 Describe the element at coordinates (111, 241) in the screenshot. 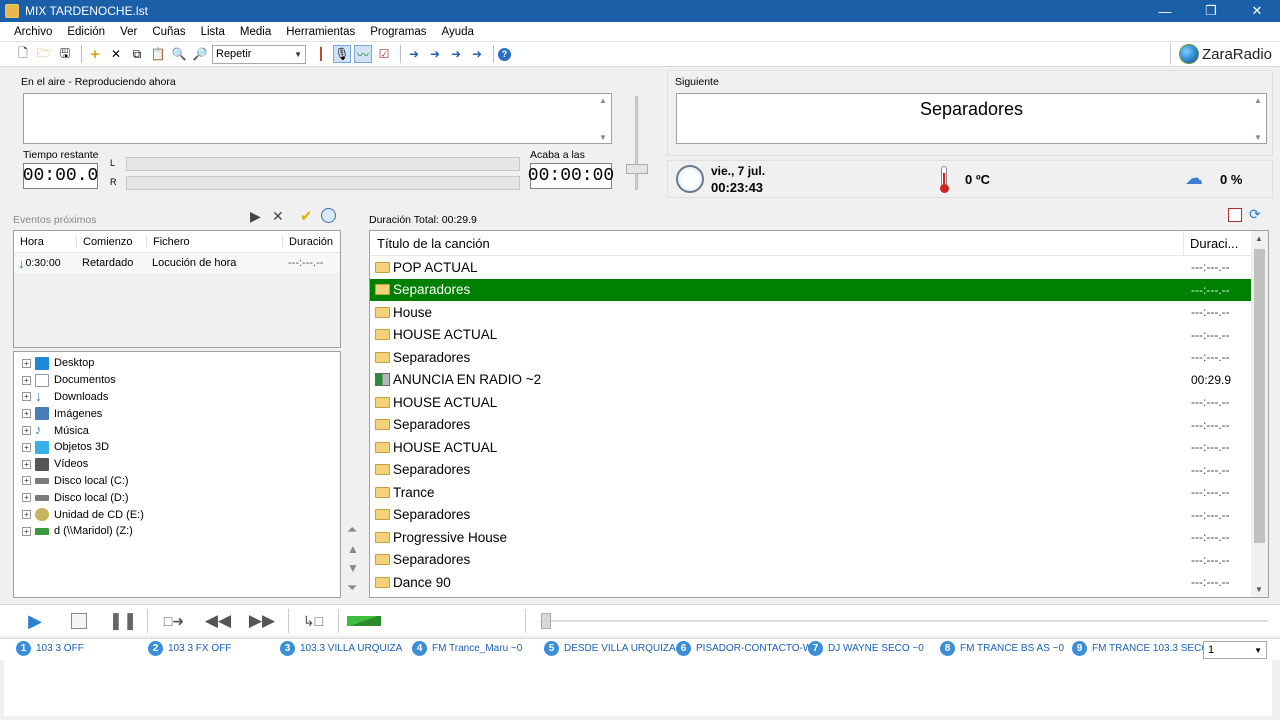

I see `col-comienzo: Comienzo` at that location.